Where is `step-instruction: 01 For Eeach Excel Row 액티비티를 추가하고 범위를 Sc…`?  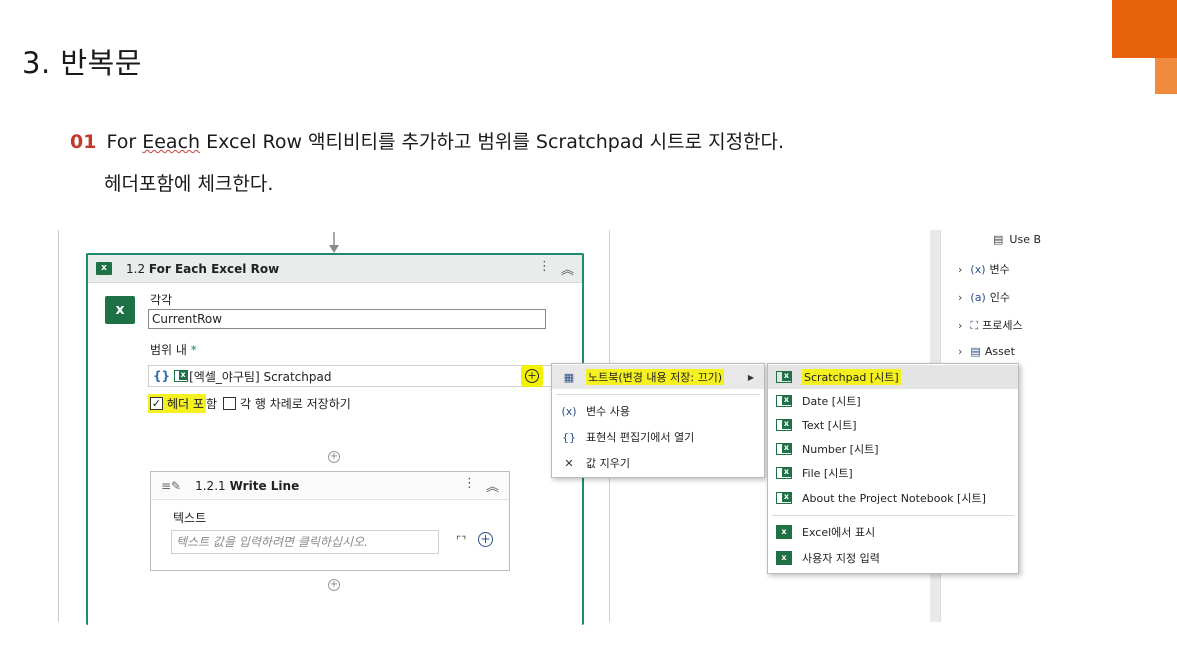
step-instruction: 01 For Eeach Excel Row 액티비티를 추가하고 범위를 Sc… is located at coordinates (427, 140).